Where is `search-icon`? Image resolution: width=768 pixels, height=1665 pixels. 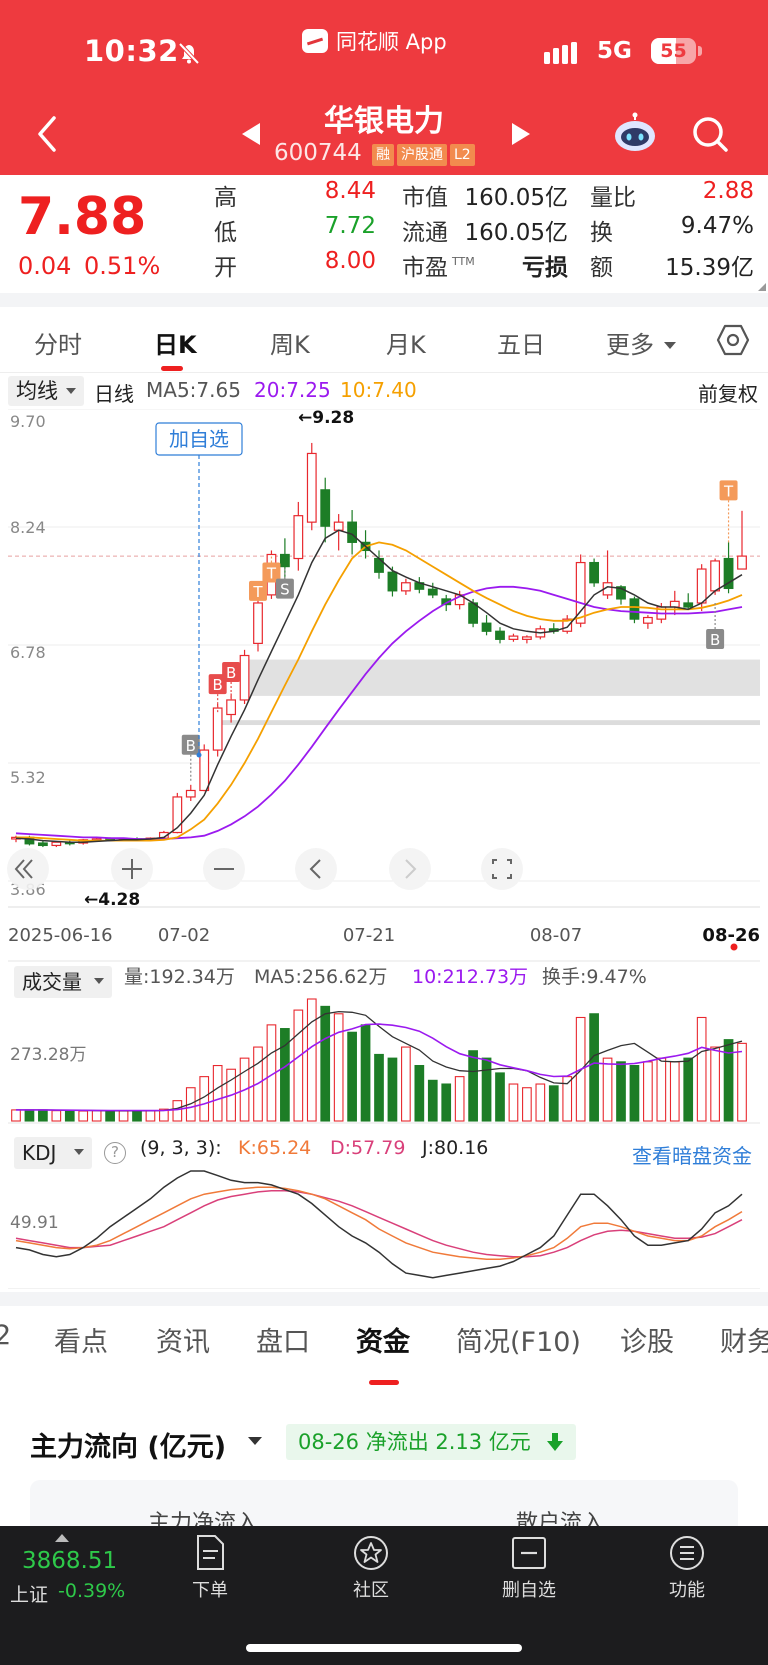 search-icon is located at coordinates (710, 134).